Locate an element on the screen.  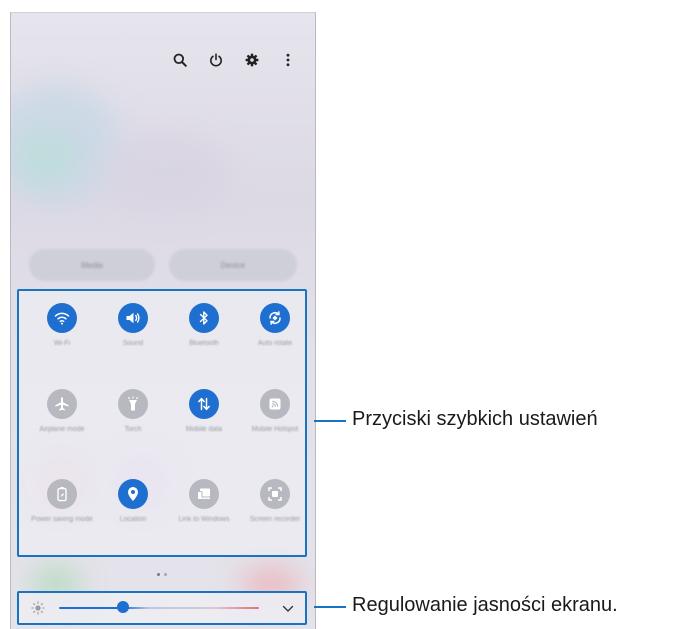
tile-hotspot: Mobile Hotspot is located at coordinates (275, 411).